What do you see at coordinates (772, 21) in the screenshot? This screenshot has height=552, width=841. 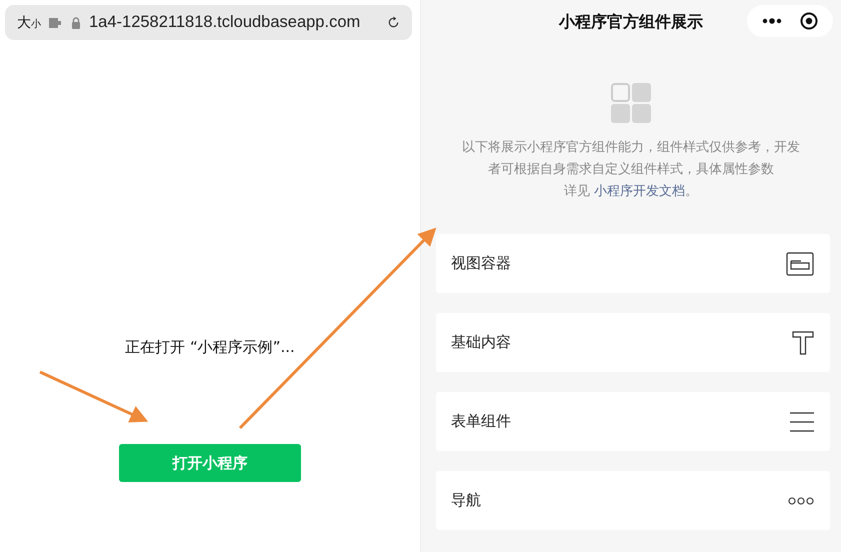 I see `more-icon` at bounding box center [772, 21].